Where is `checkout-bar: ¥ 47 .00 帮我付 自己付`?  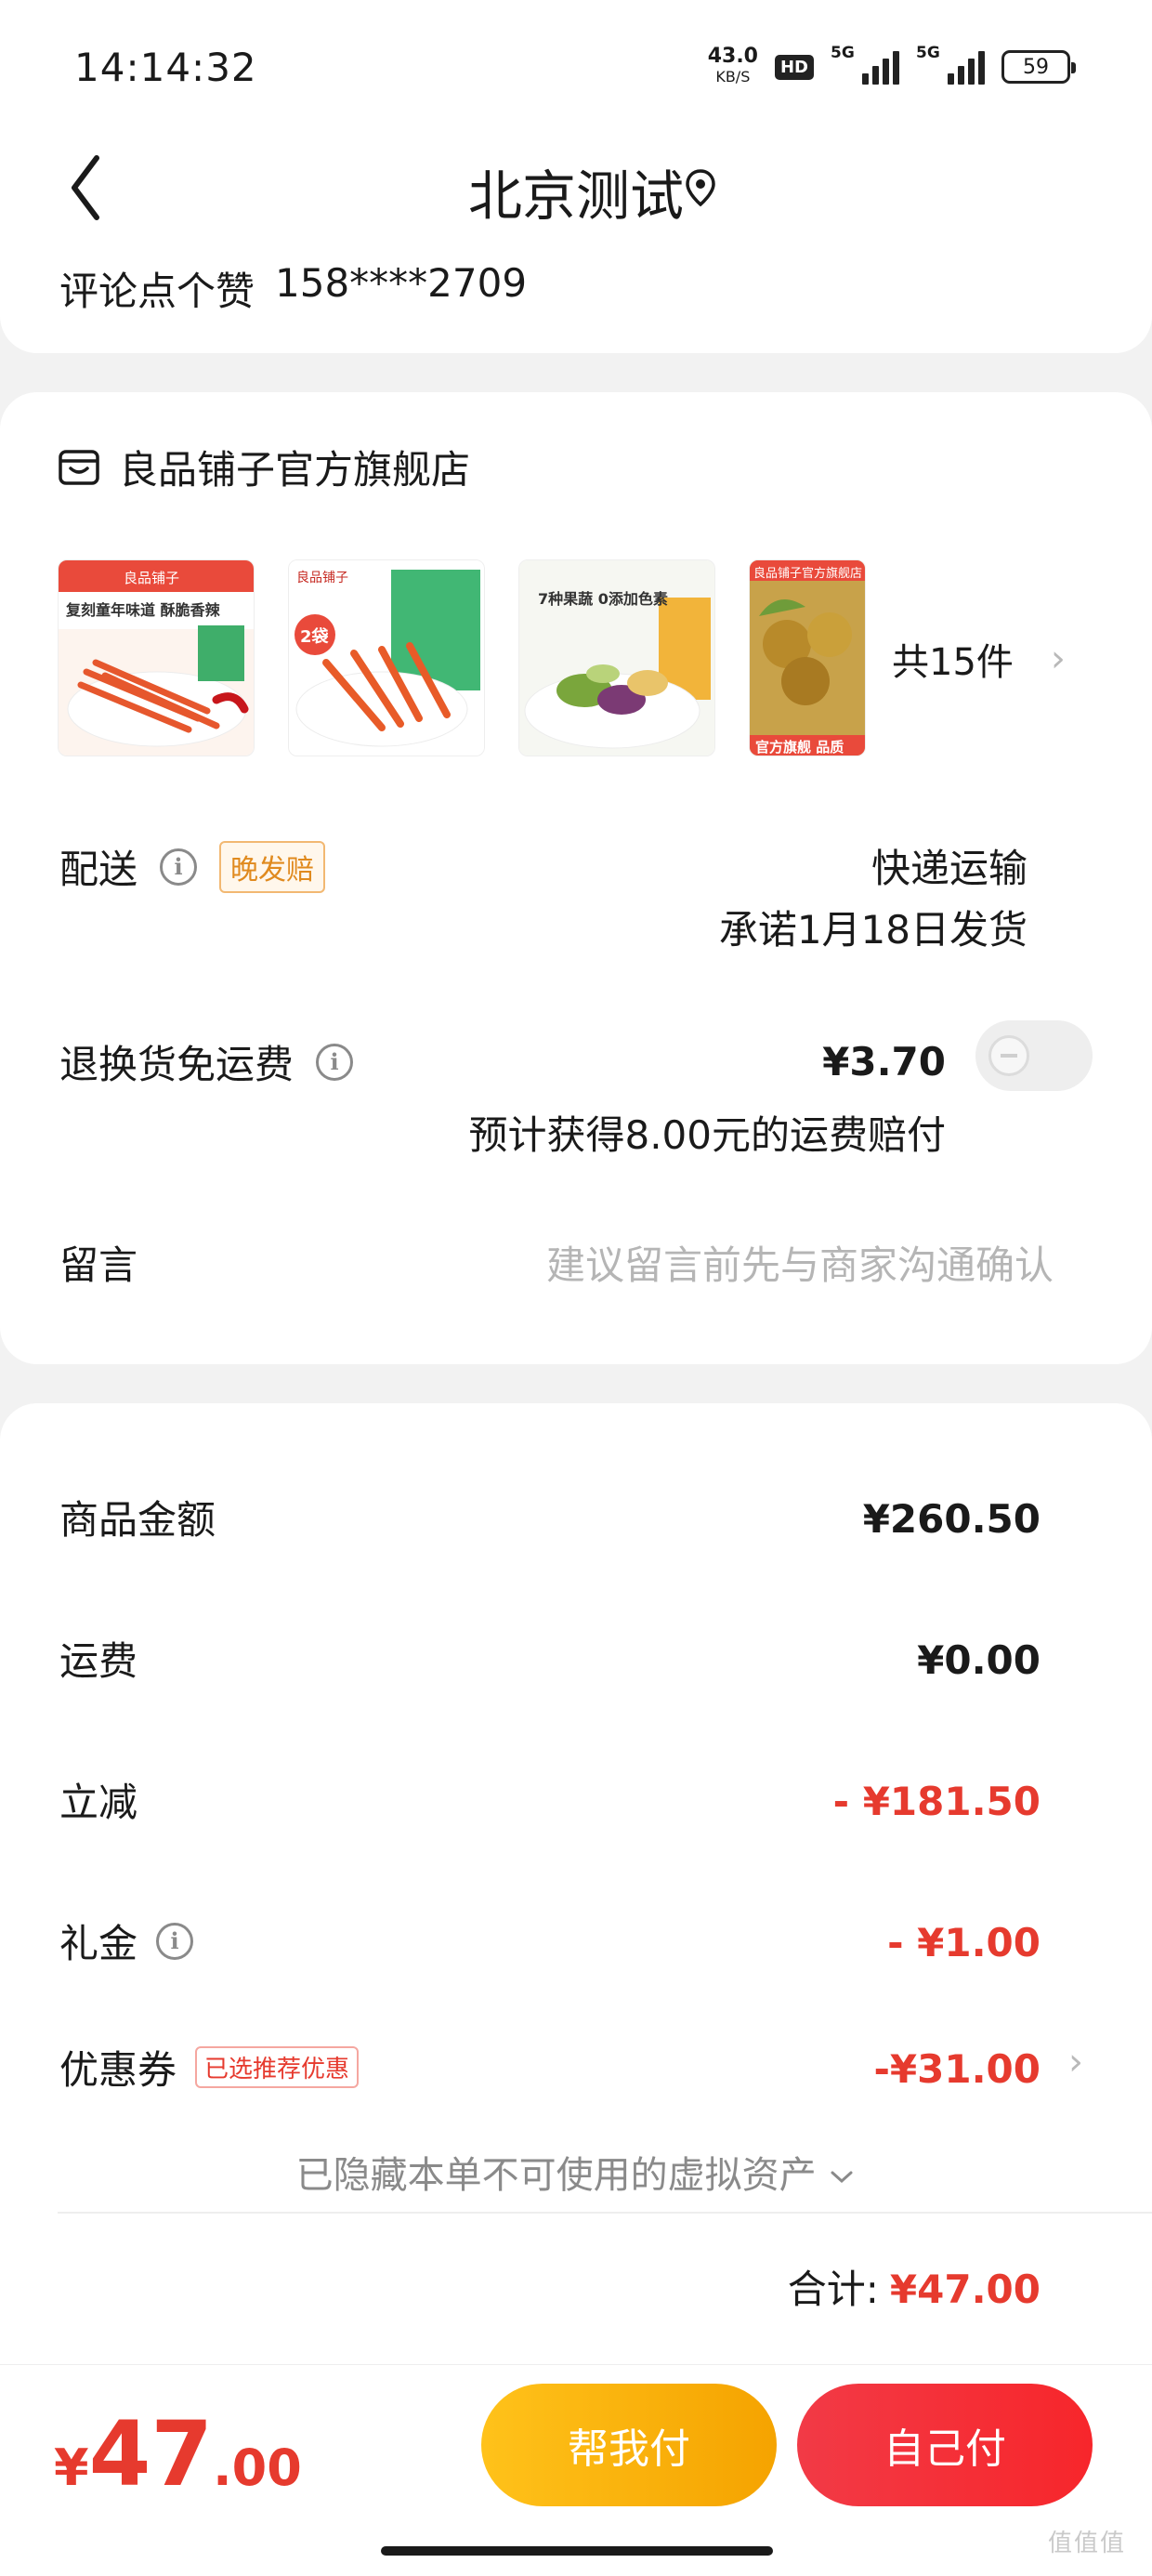 checkout-bar: ¥ 47 .00 帮我付 自己付 is located at coordinates (576, 2470).